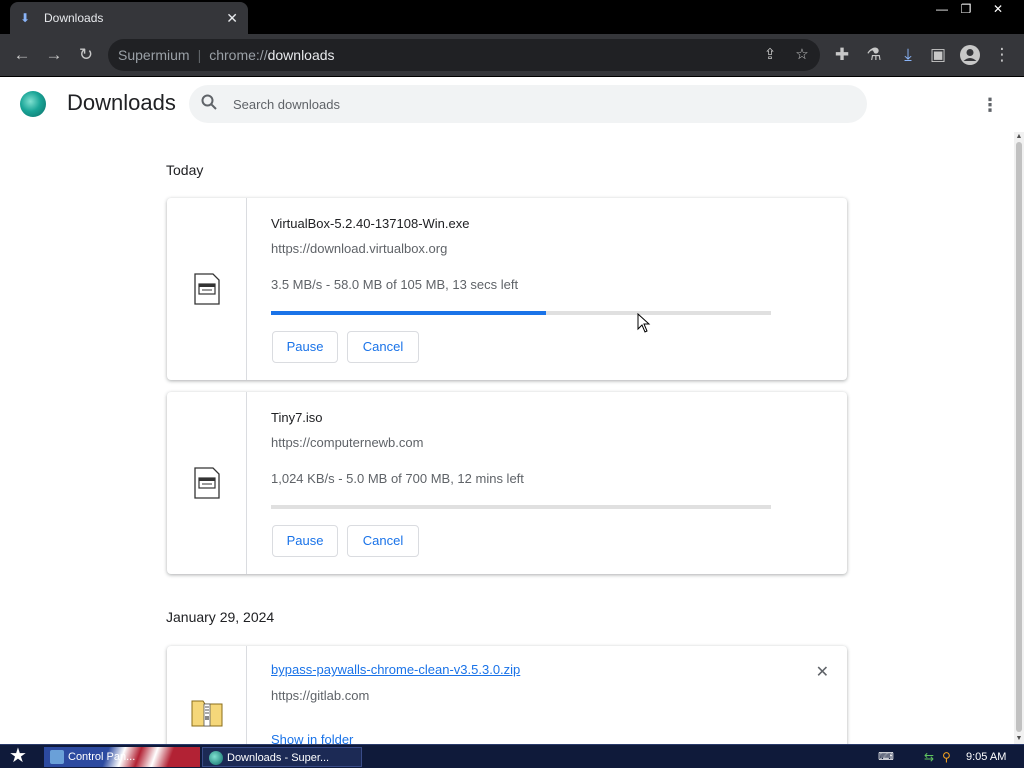  Describe the element at coordinates (209, 104) in the screenshot. I see `search-icon` at that location.